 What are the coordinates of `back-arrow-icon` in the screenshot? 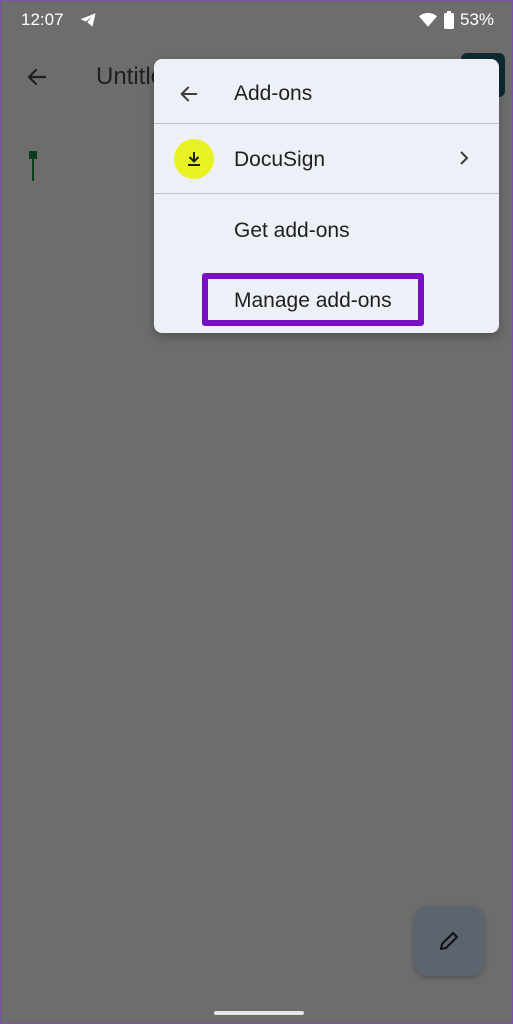 It's located at (37, 77).